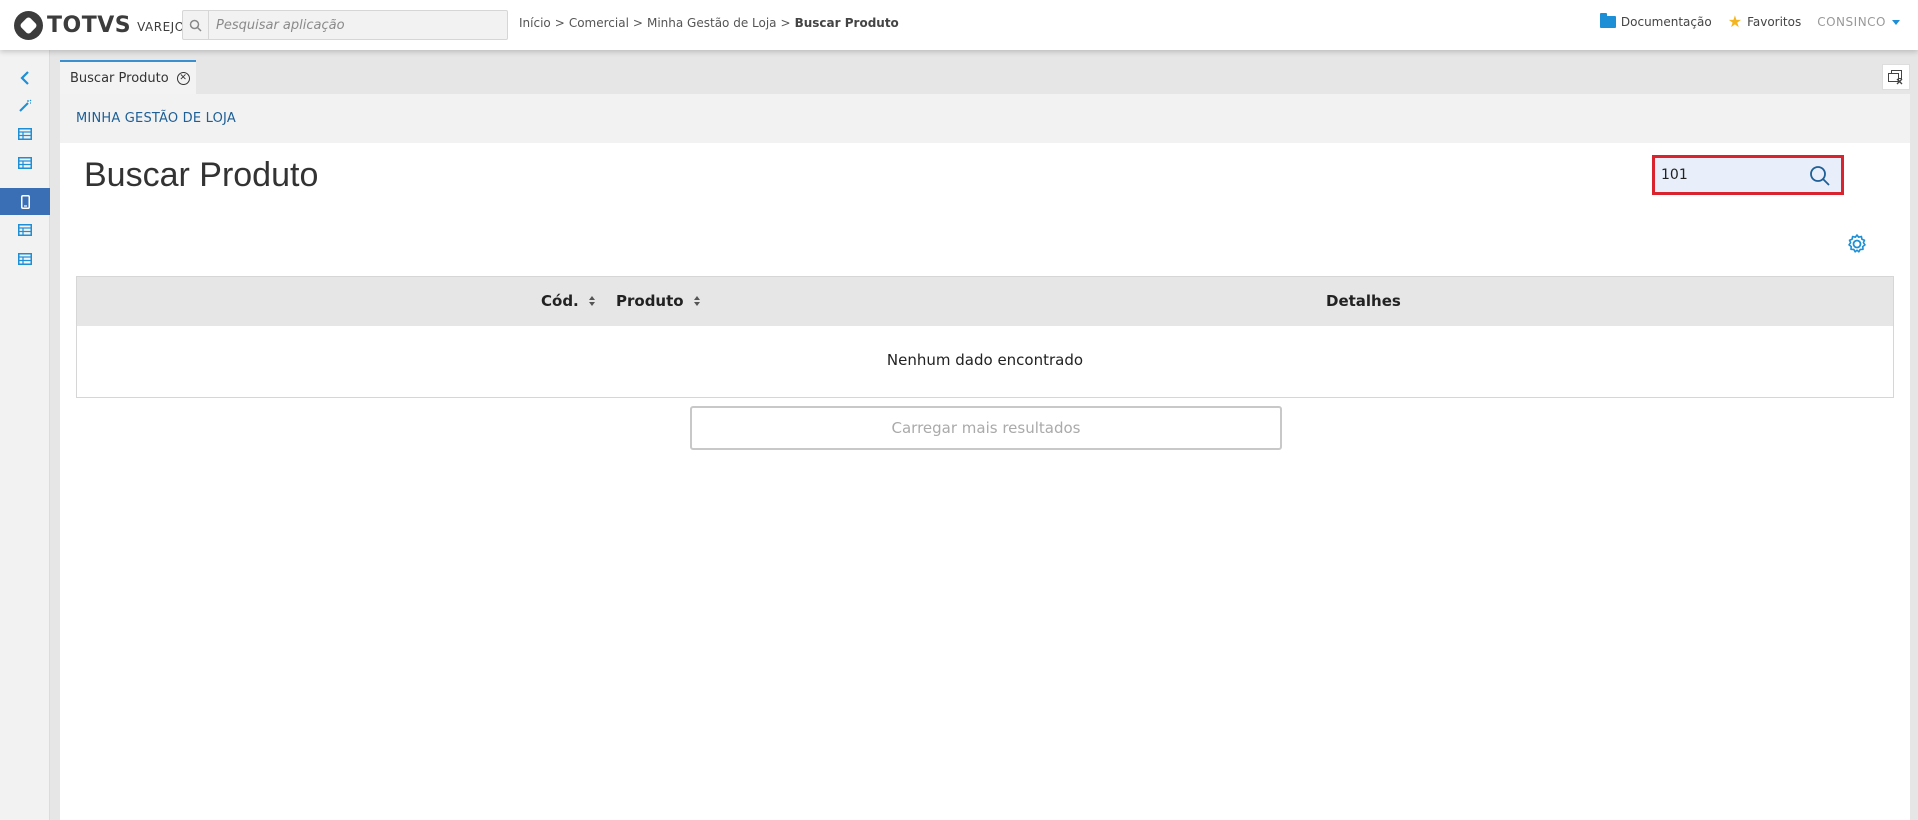 Image resolution: width=1918 pixels, height=820 pixels. Describe the element at coordinates (985, 301) in the screenshot. I see `table-header: Cód. Produto Detalhes` at that location.